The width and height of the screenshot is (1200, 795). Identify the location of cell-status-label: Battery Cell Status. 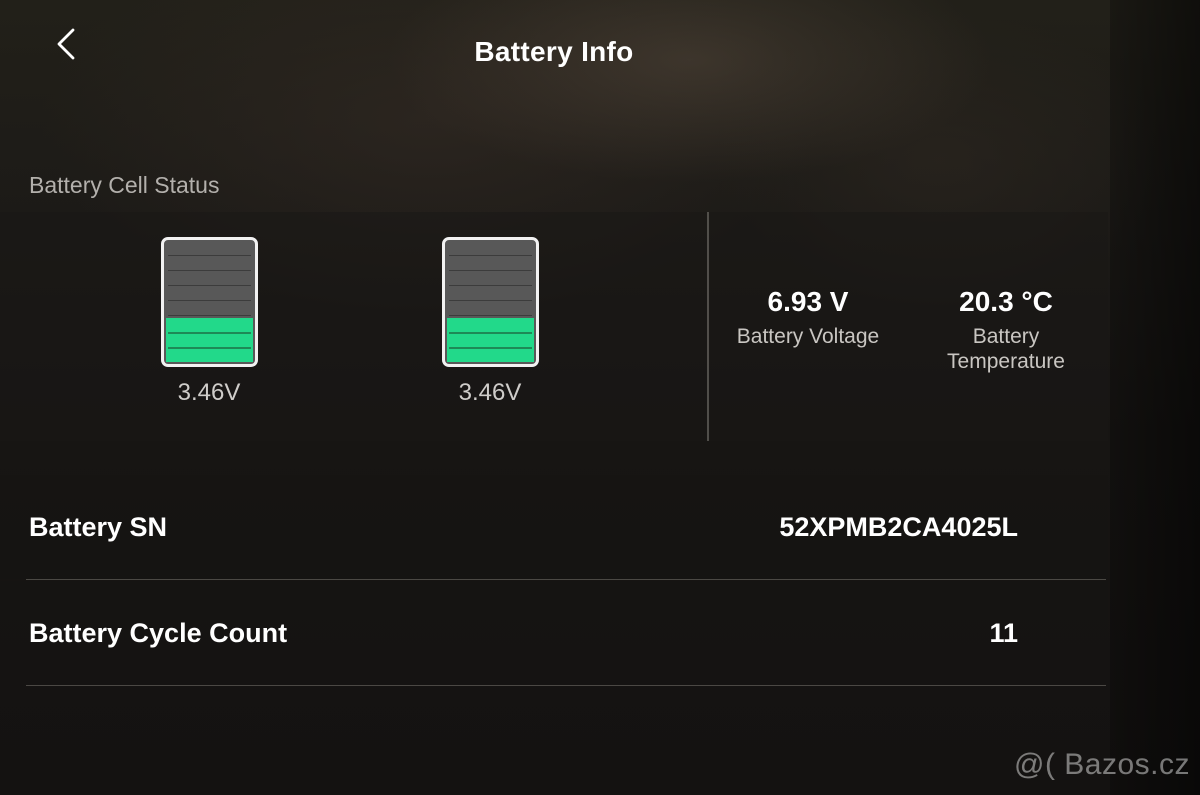
(124, 185).